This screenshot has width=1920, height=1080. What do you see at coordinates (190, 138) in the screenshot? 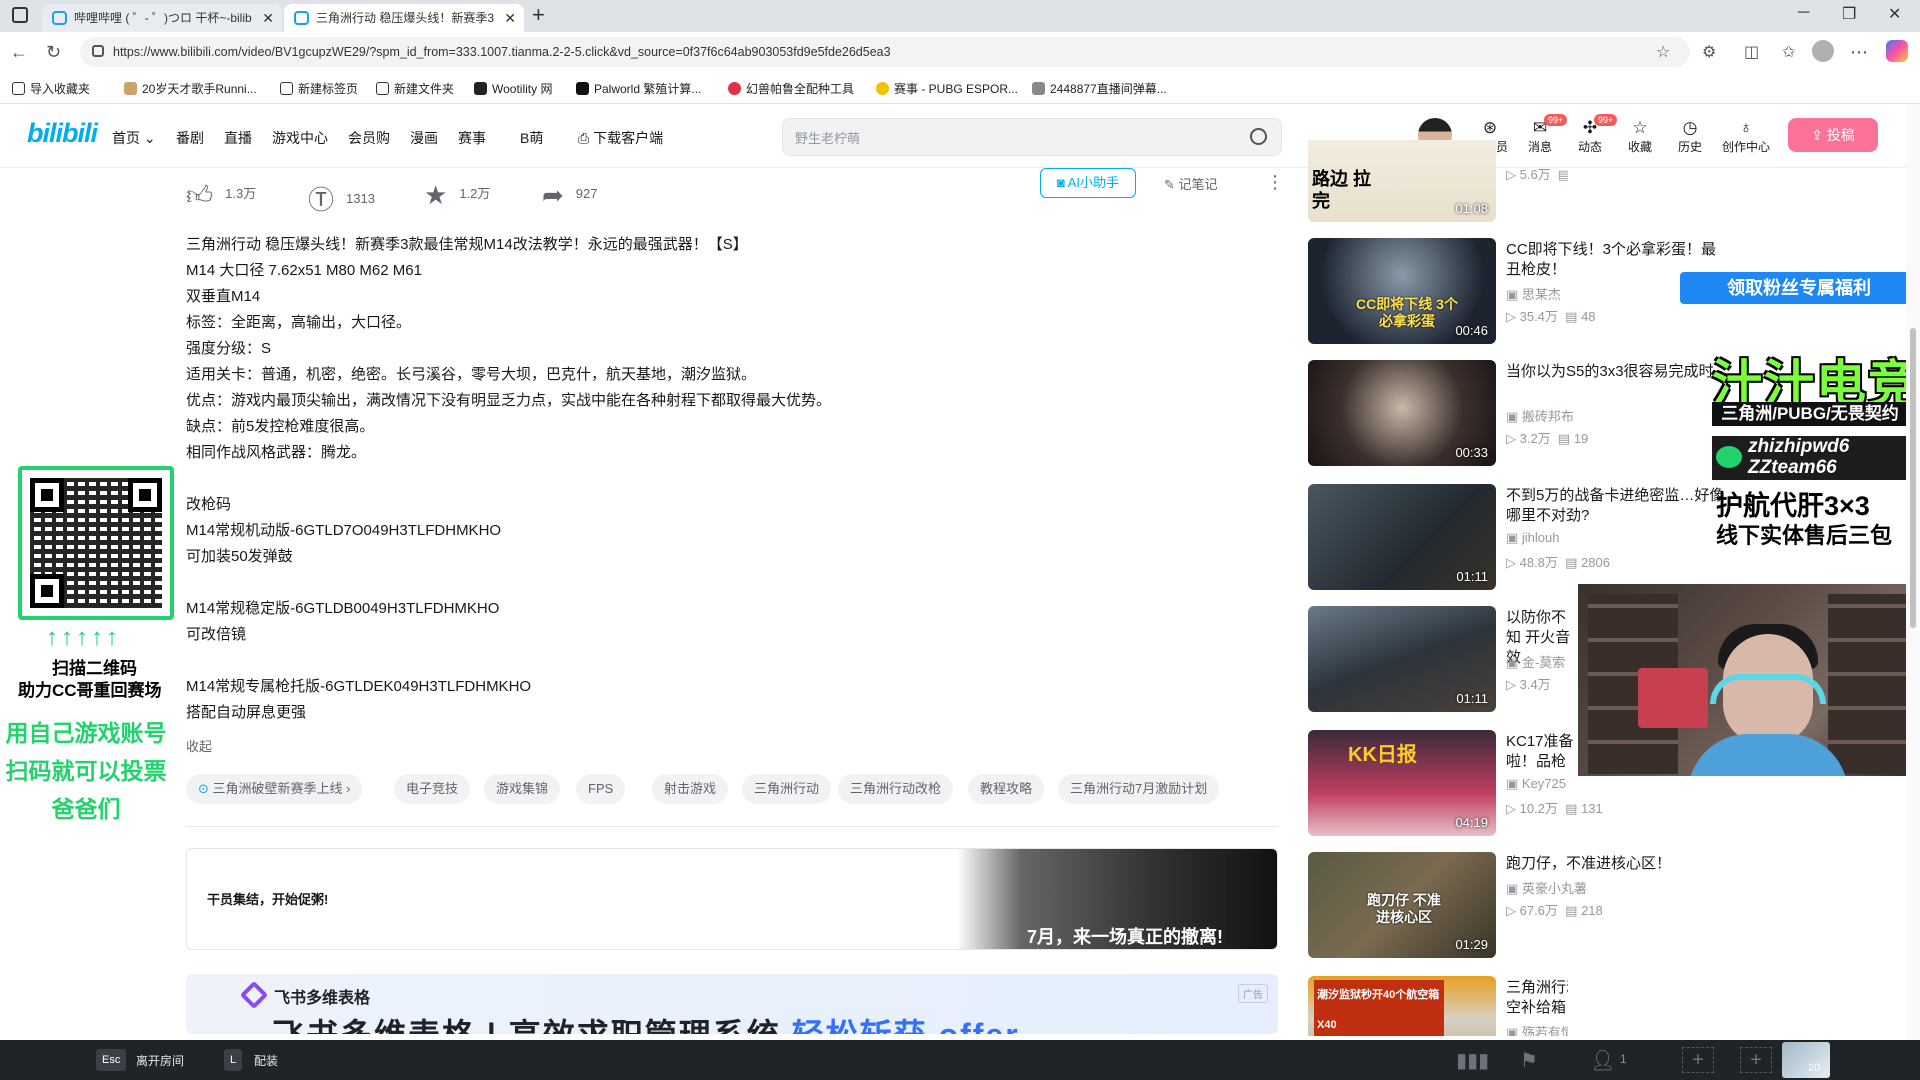
I see `nav-anime: 番剧` at bounding box center [190, 138].